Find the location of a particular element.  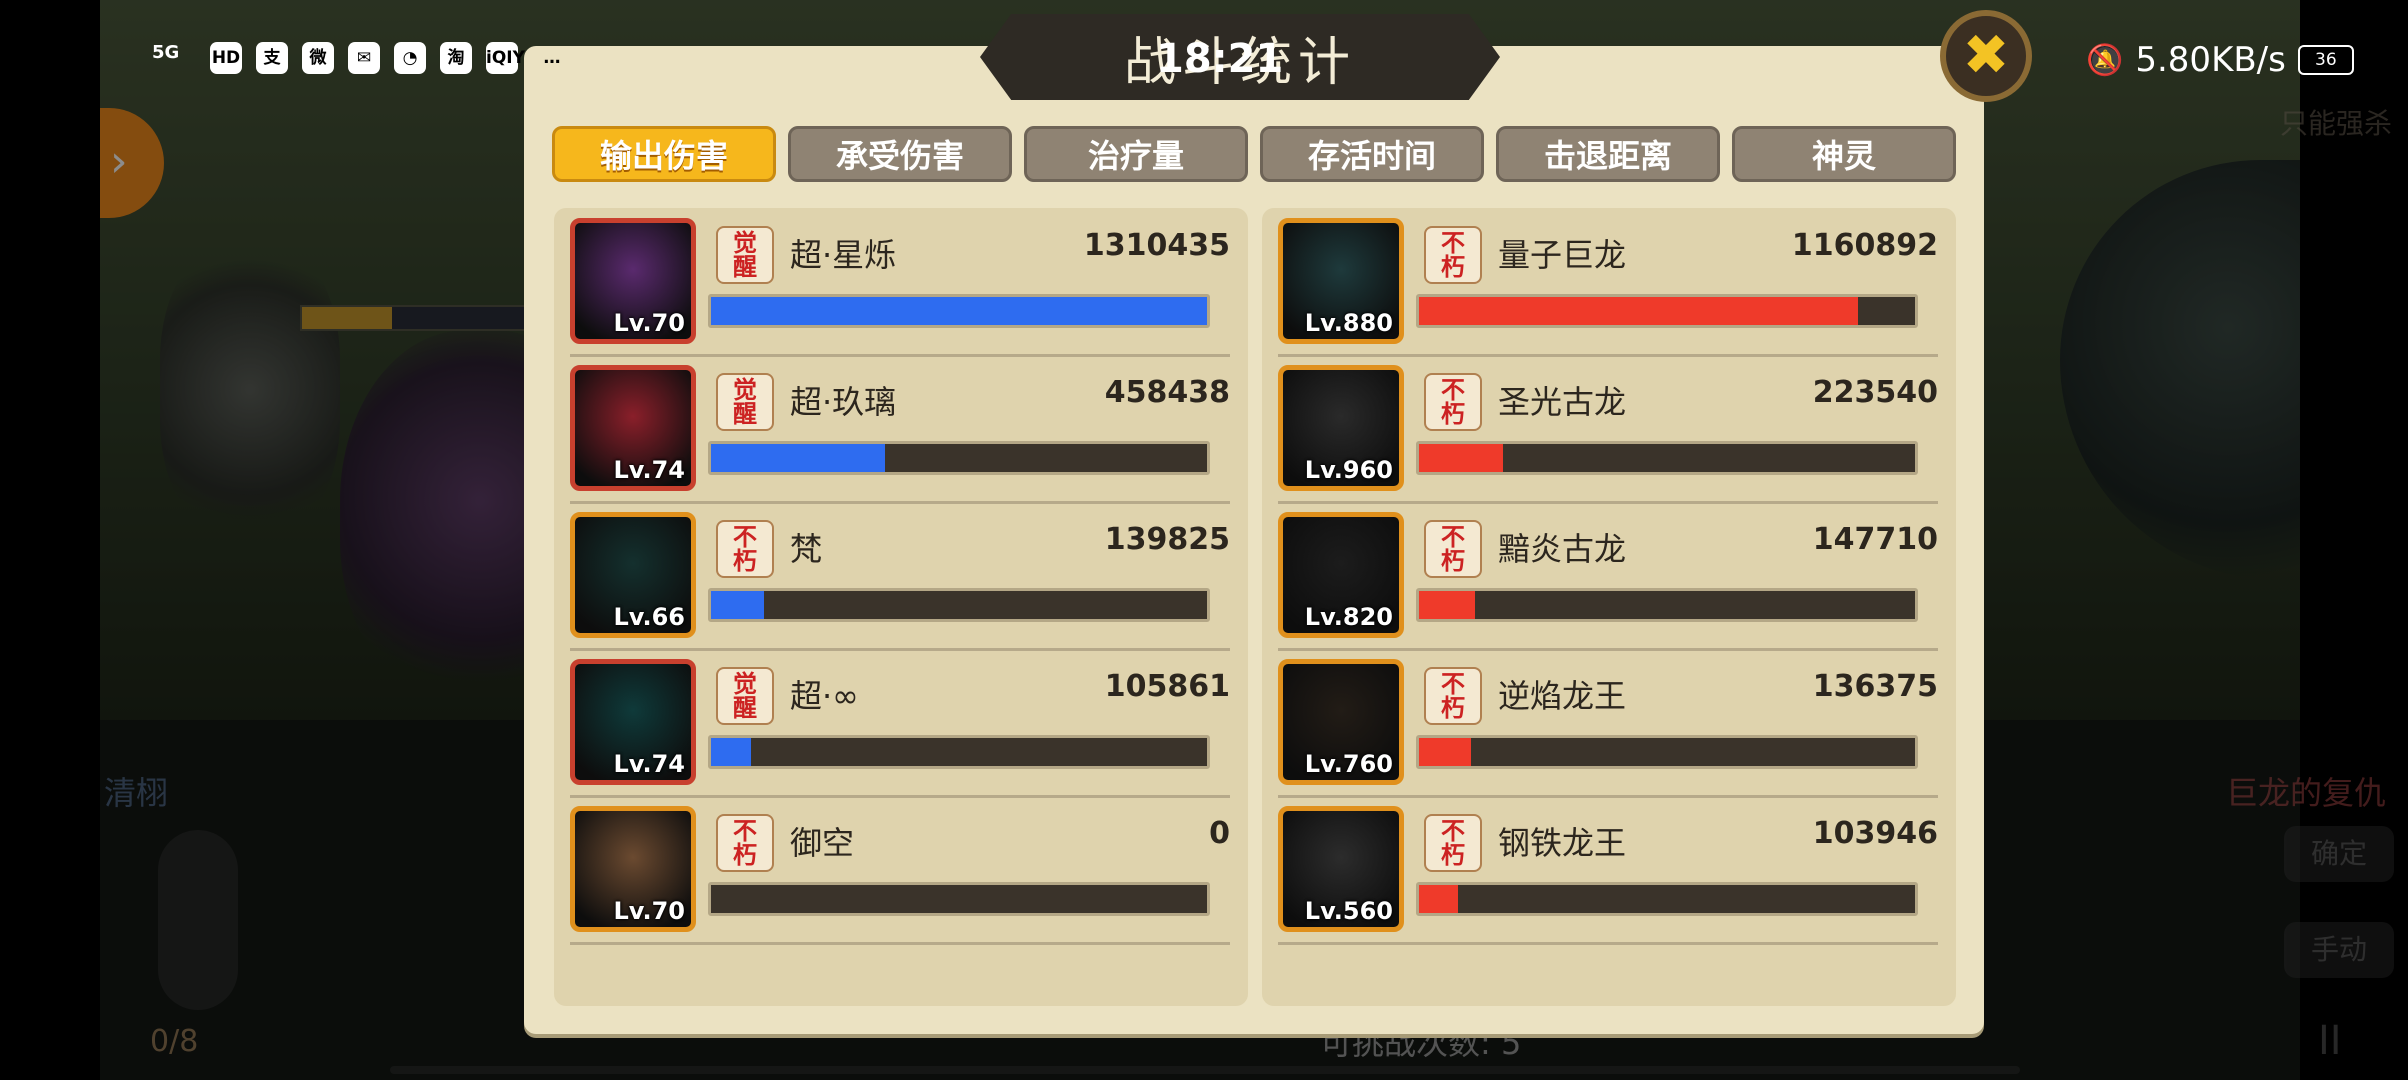

damage-value: 139825 is located at coordinates (1167, 539).